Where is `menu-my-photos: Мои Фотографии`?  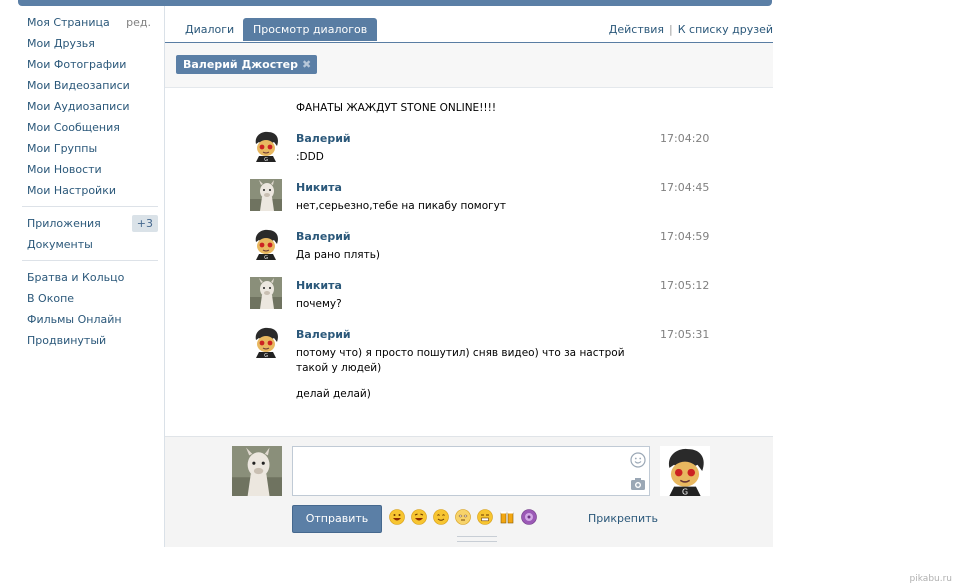
menu-my-photos: Мои Фотографии is located at coordinates (90, 64).